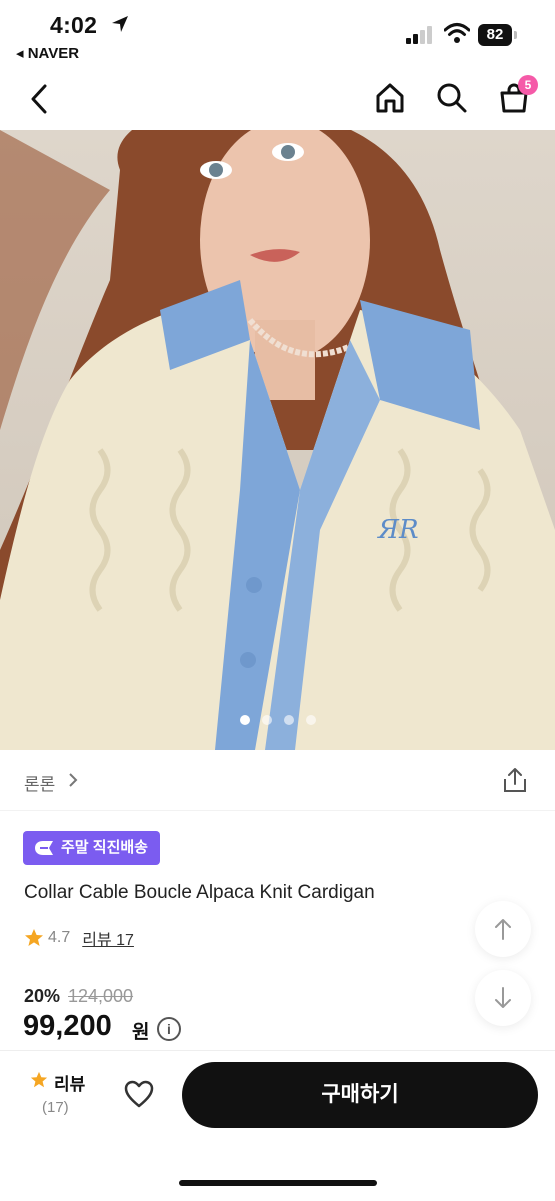 The height and width of the screenshot is (1201, 555). Describe the element at coordinates (67, 1026) in the screenshot. I see `sale-price: 99,200` at that location.